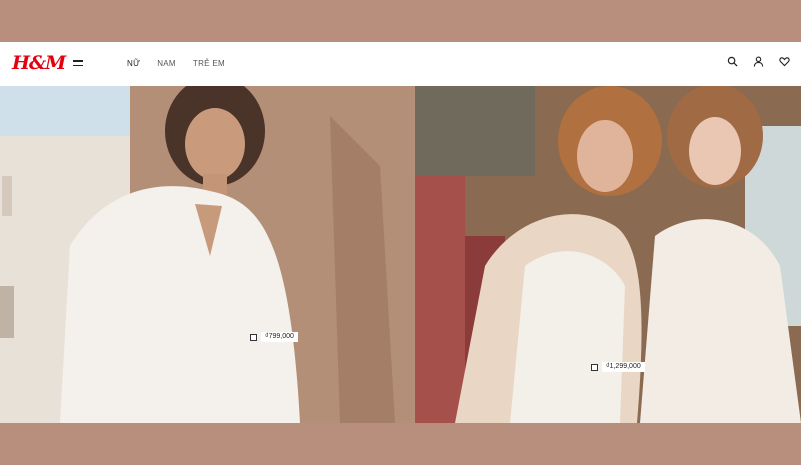  What do you see at coordinates (732, 61) in the screenshot?
I see `search-icon` at bounding box center [732, 61].